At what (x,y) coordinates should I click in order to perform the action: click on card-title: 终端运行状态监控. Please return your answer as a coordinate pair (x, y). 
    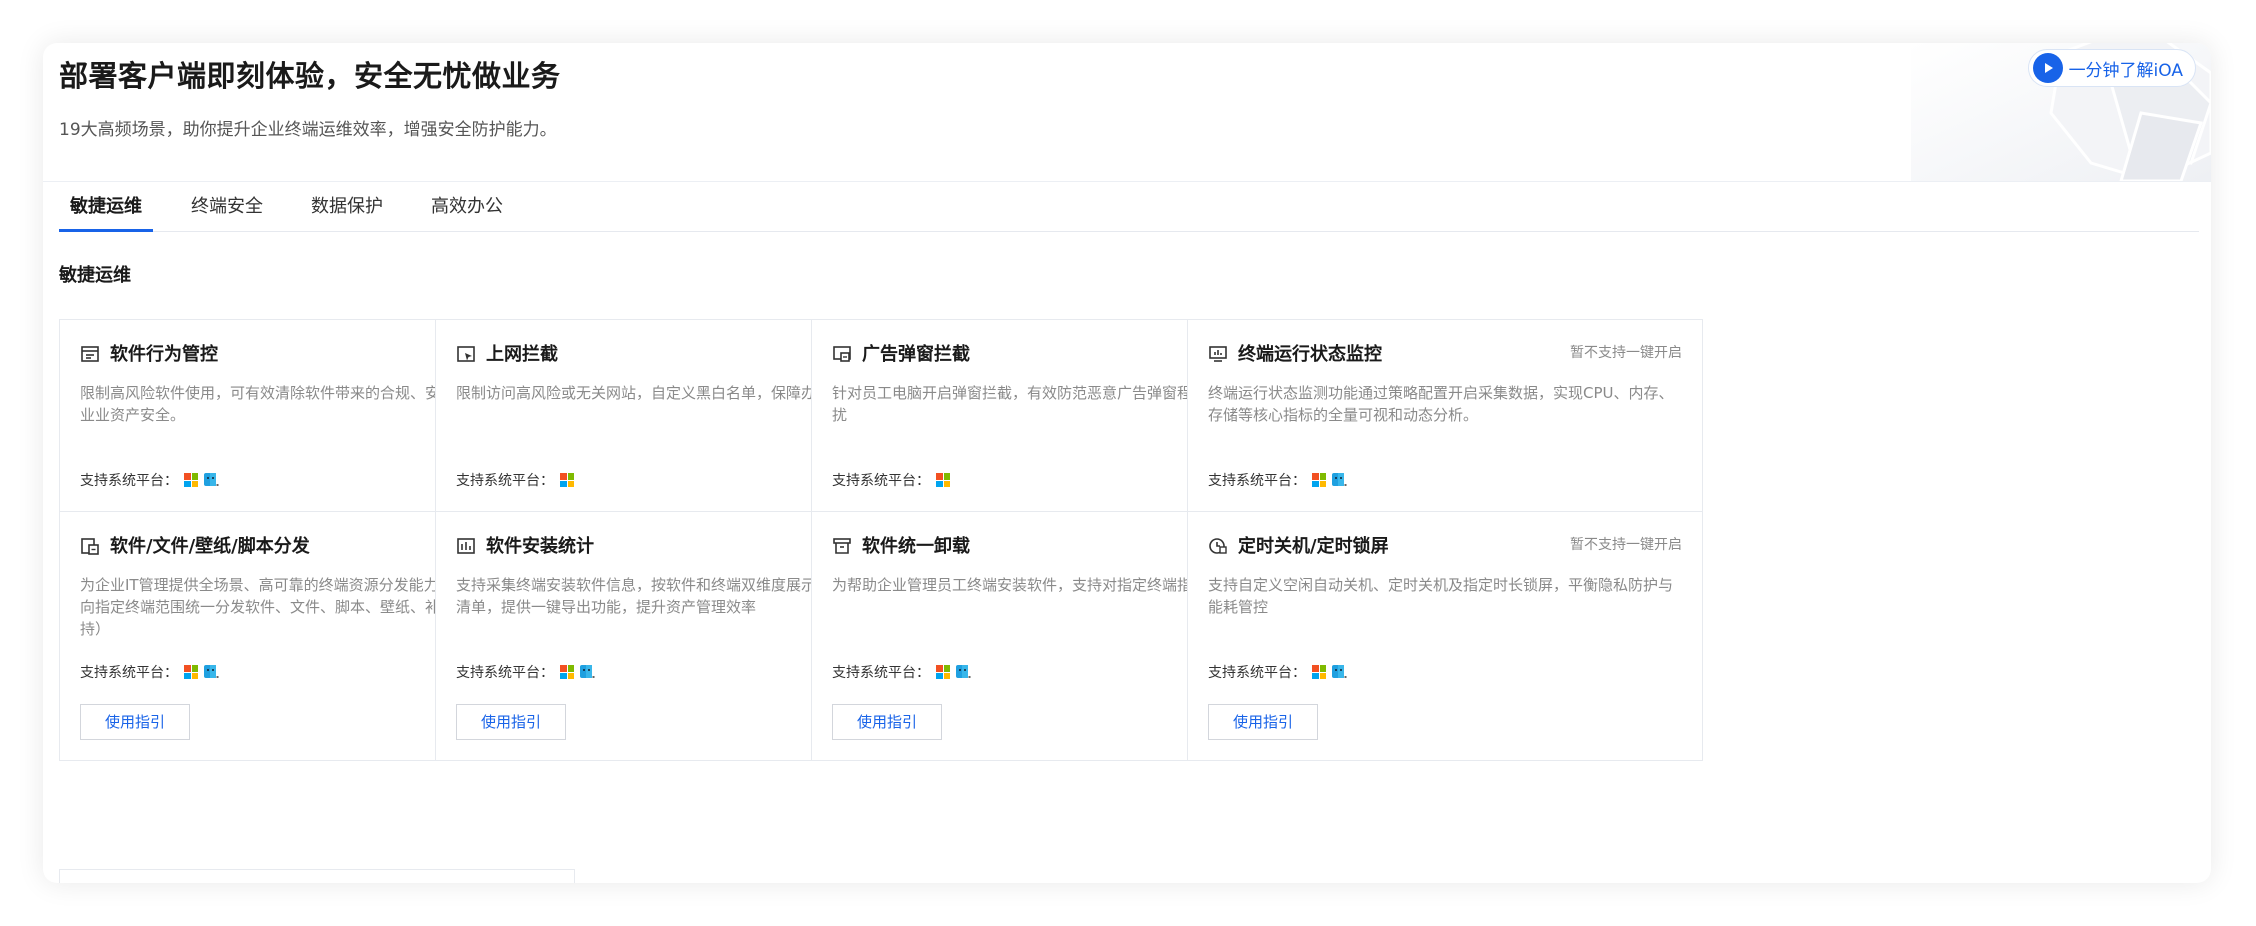
    Looking at the image, I should click on (1310, 354).